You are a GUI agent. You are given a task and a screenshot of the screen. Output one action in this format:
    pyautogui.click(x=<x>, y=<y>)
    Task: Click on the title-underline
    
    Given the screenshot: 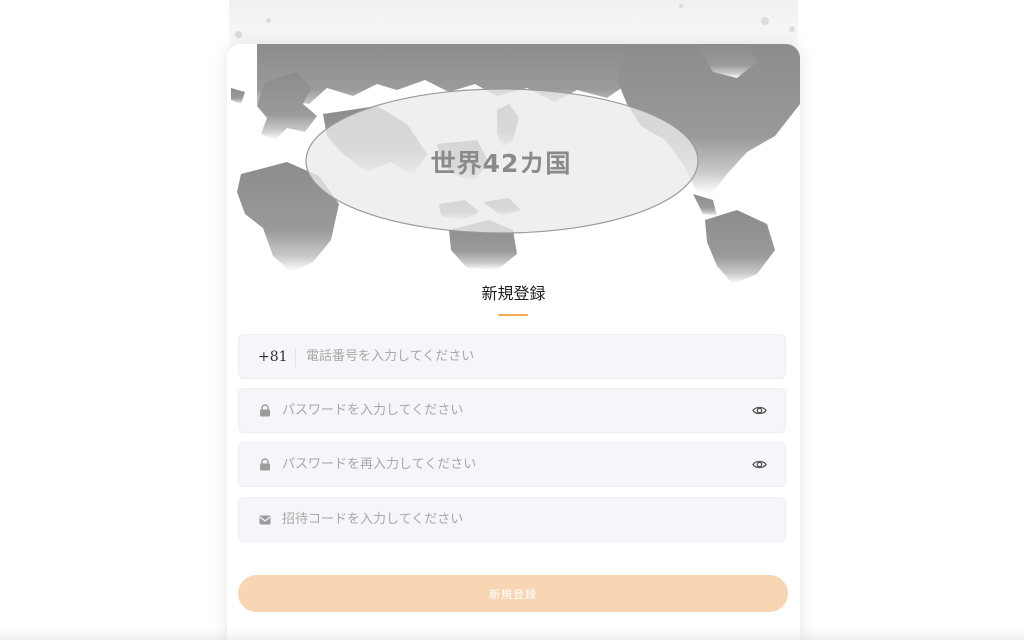 What is the action you would take?
    pyautogui.click(x=513, y=315)
    